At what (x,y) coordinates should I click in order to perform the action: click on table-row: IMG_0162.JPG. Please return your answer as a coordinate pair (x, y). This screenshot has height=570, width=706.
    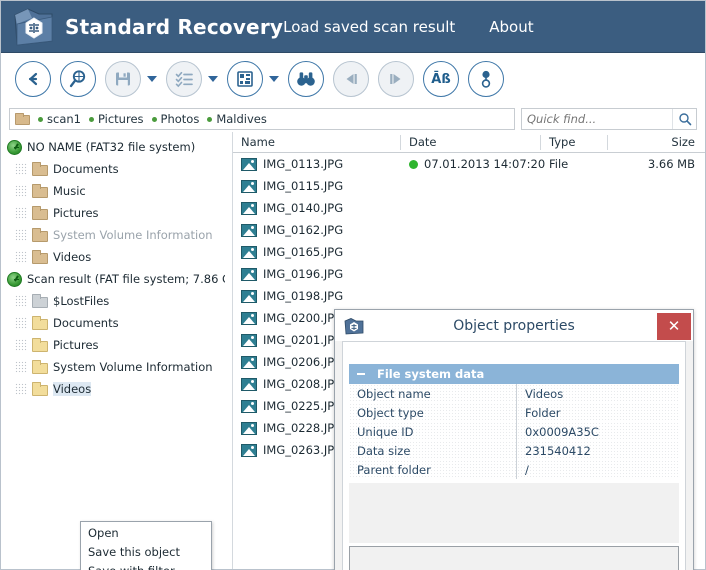
    Looking at the image, I should click on (469, 230).